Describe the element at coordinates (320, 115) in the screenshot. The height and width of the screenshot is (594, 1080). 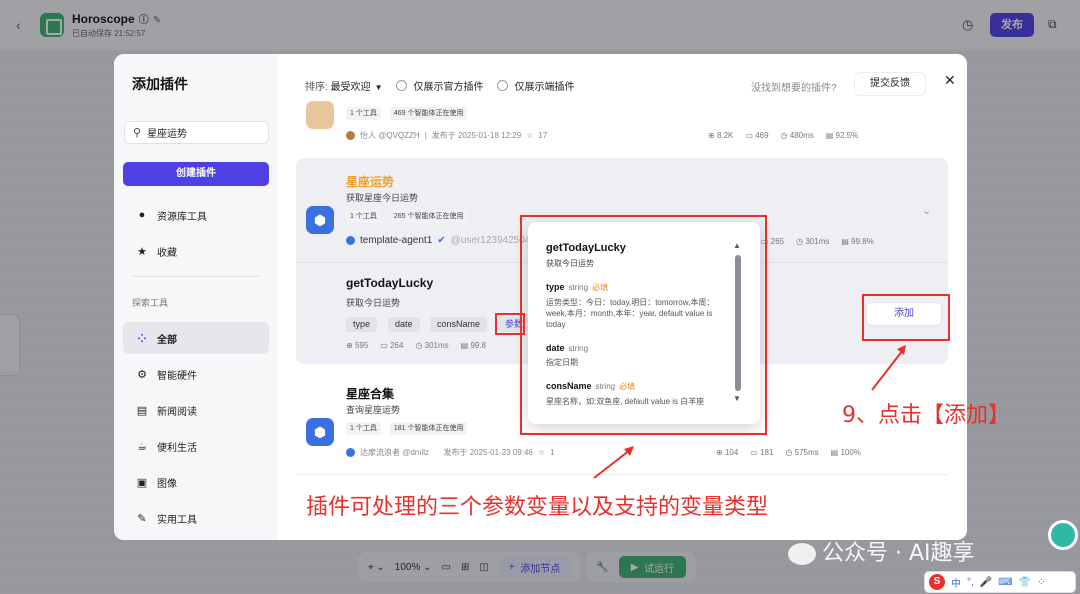
I see `plugin-thumbnail` at that location.